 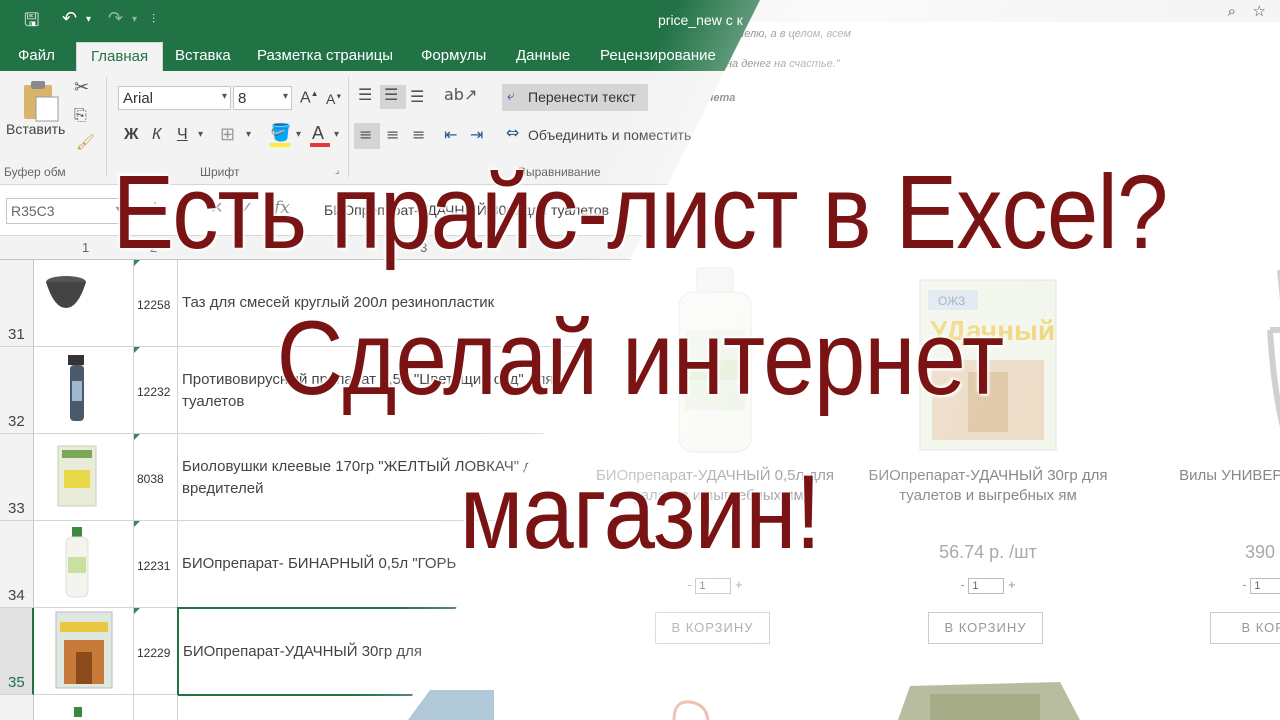 I want to click on clipboard-group-label: Буфер обм, so click(x=35, y=172).